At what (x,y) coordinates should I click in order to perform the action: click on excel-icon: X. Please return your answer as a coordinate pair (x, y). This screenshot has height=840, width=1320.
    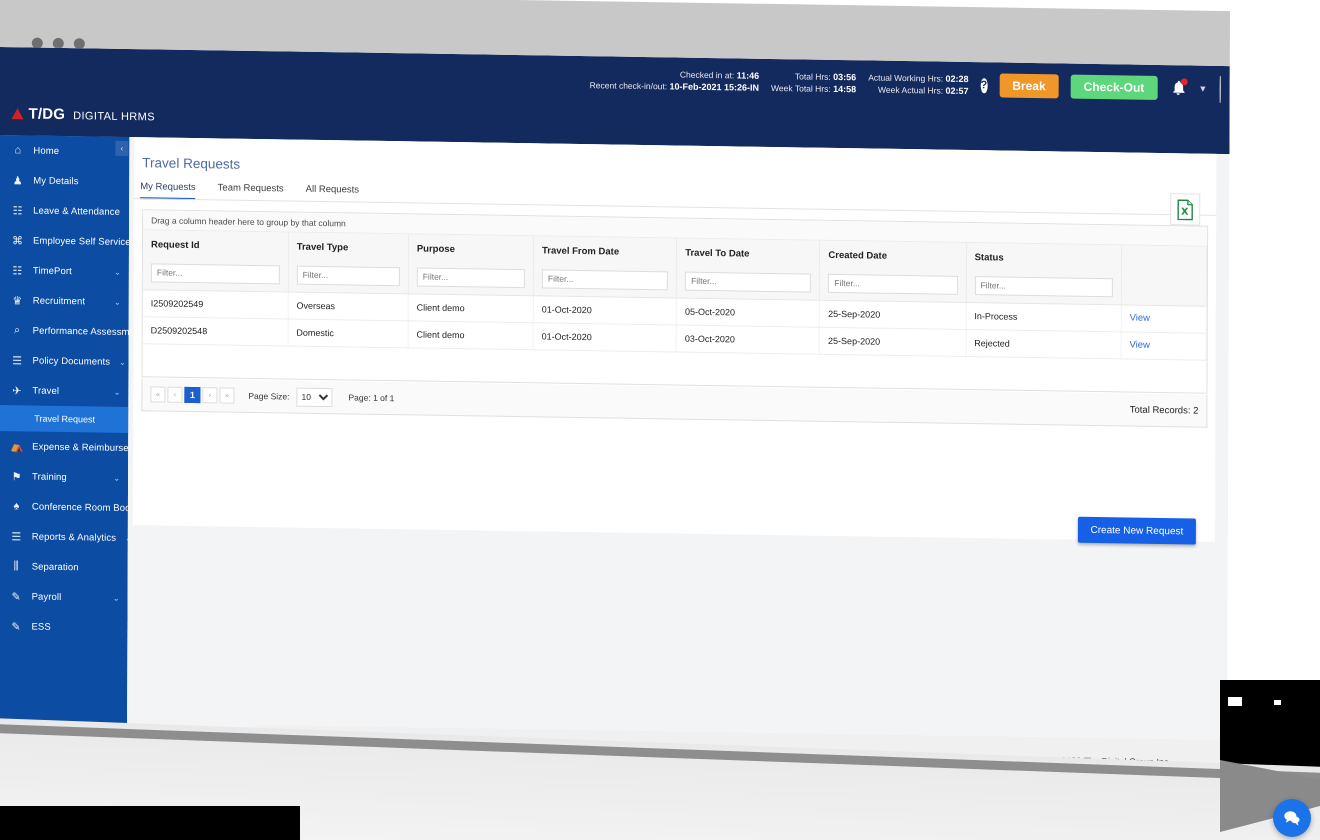
    Looking at the image, I should click on (1185, 209).